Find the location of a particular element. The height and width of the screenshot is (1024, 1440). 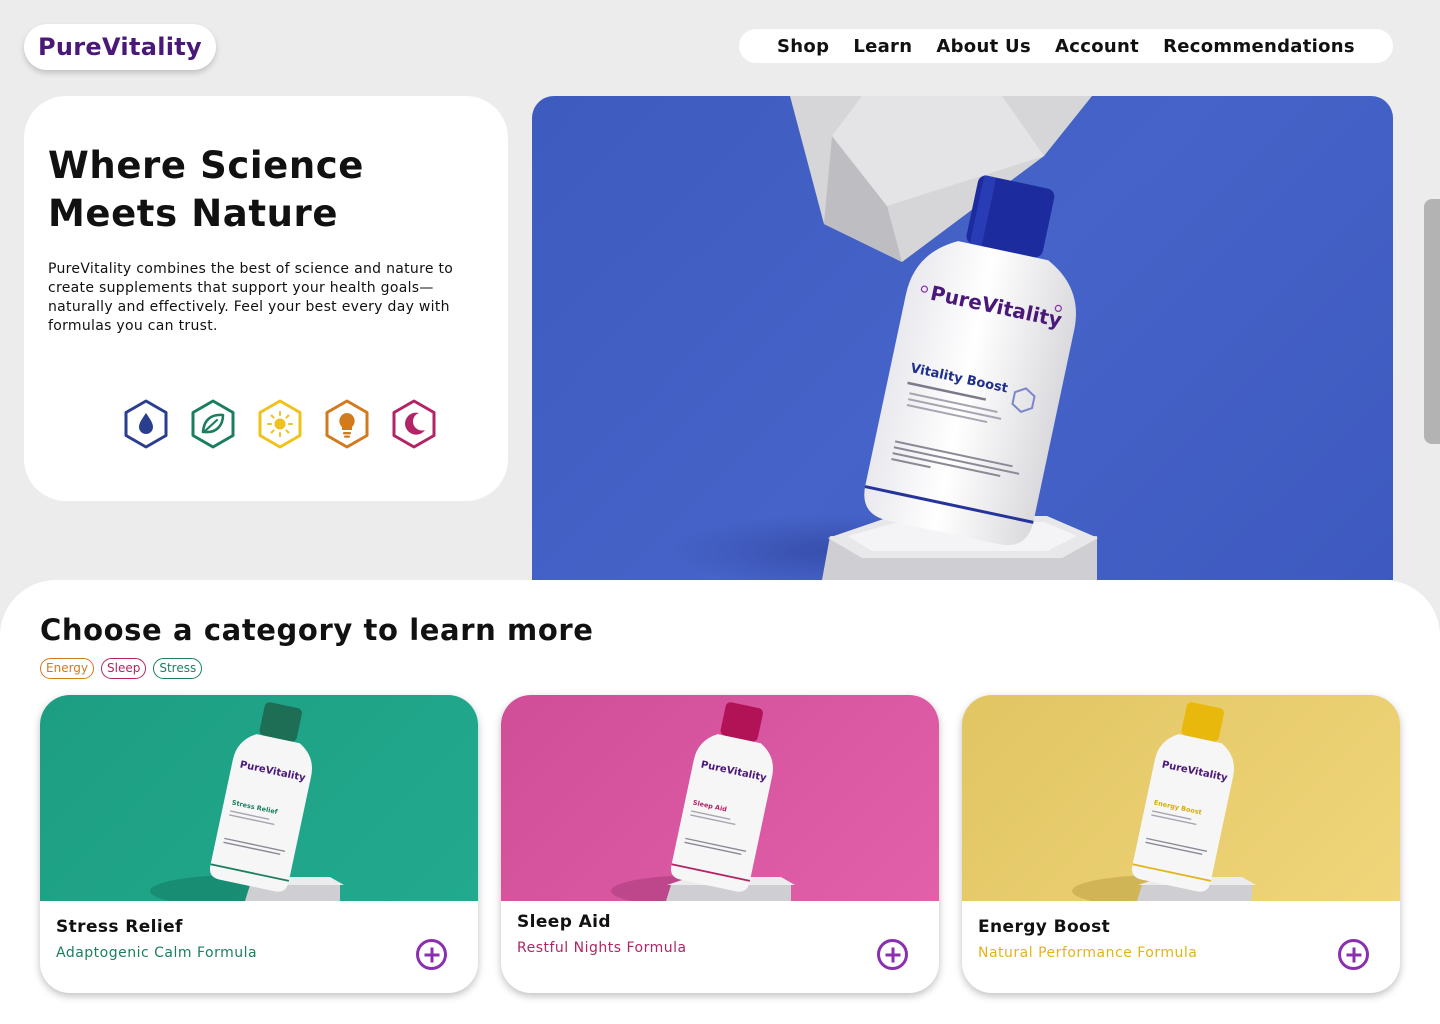

card-subtitle: Adaptogenic Calm Formula is located at coordinates (157, 953).